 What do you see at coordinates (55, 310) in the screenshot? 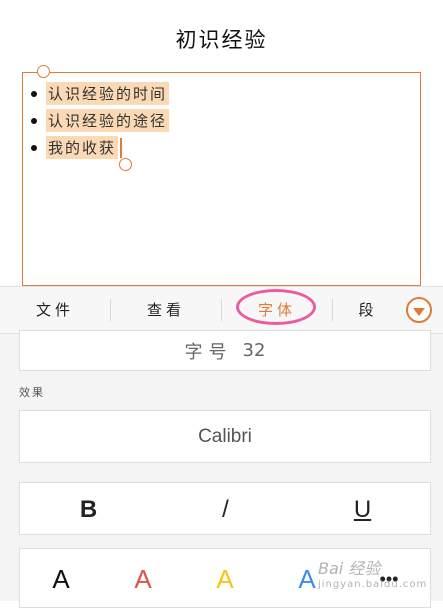
I see `tab-file: 文件` at bounding box center [55, 310].